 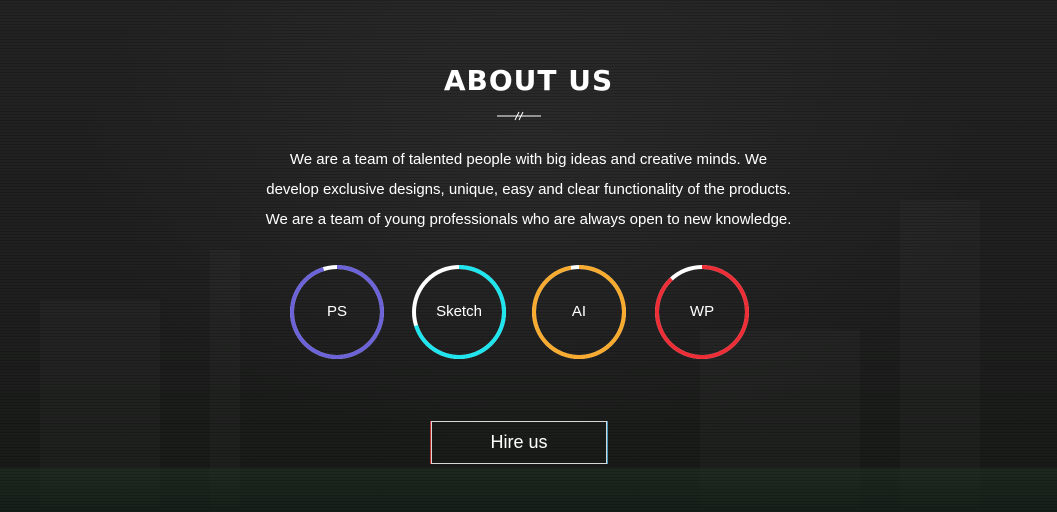 I want to click on skill-label: WP, so click(x=702, y=311).